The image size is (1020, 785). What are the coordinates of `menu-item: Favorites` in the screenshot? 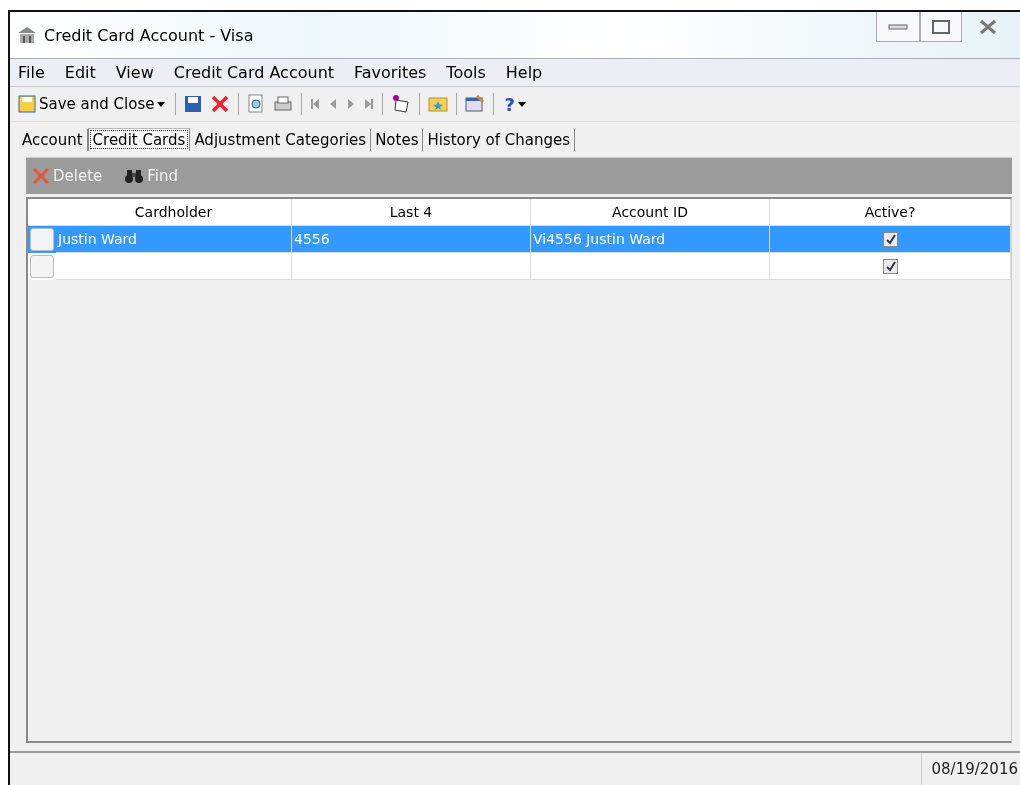 It's located at (390, 72).